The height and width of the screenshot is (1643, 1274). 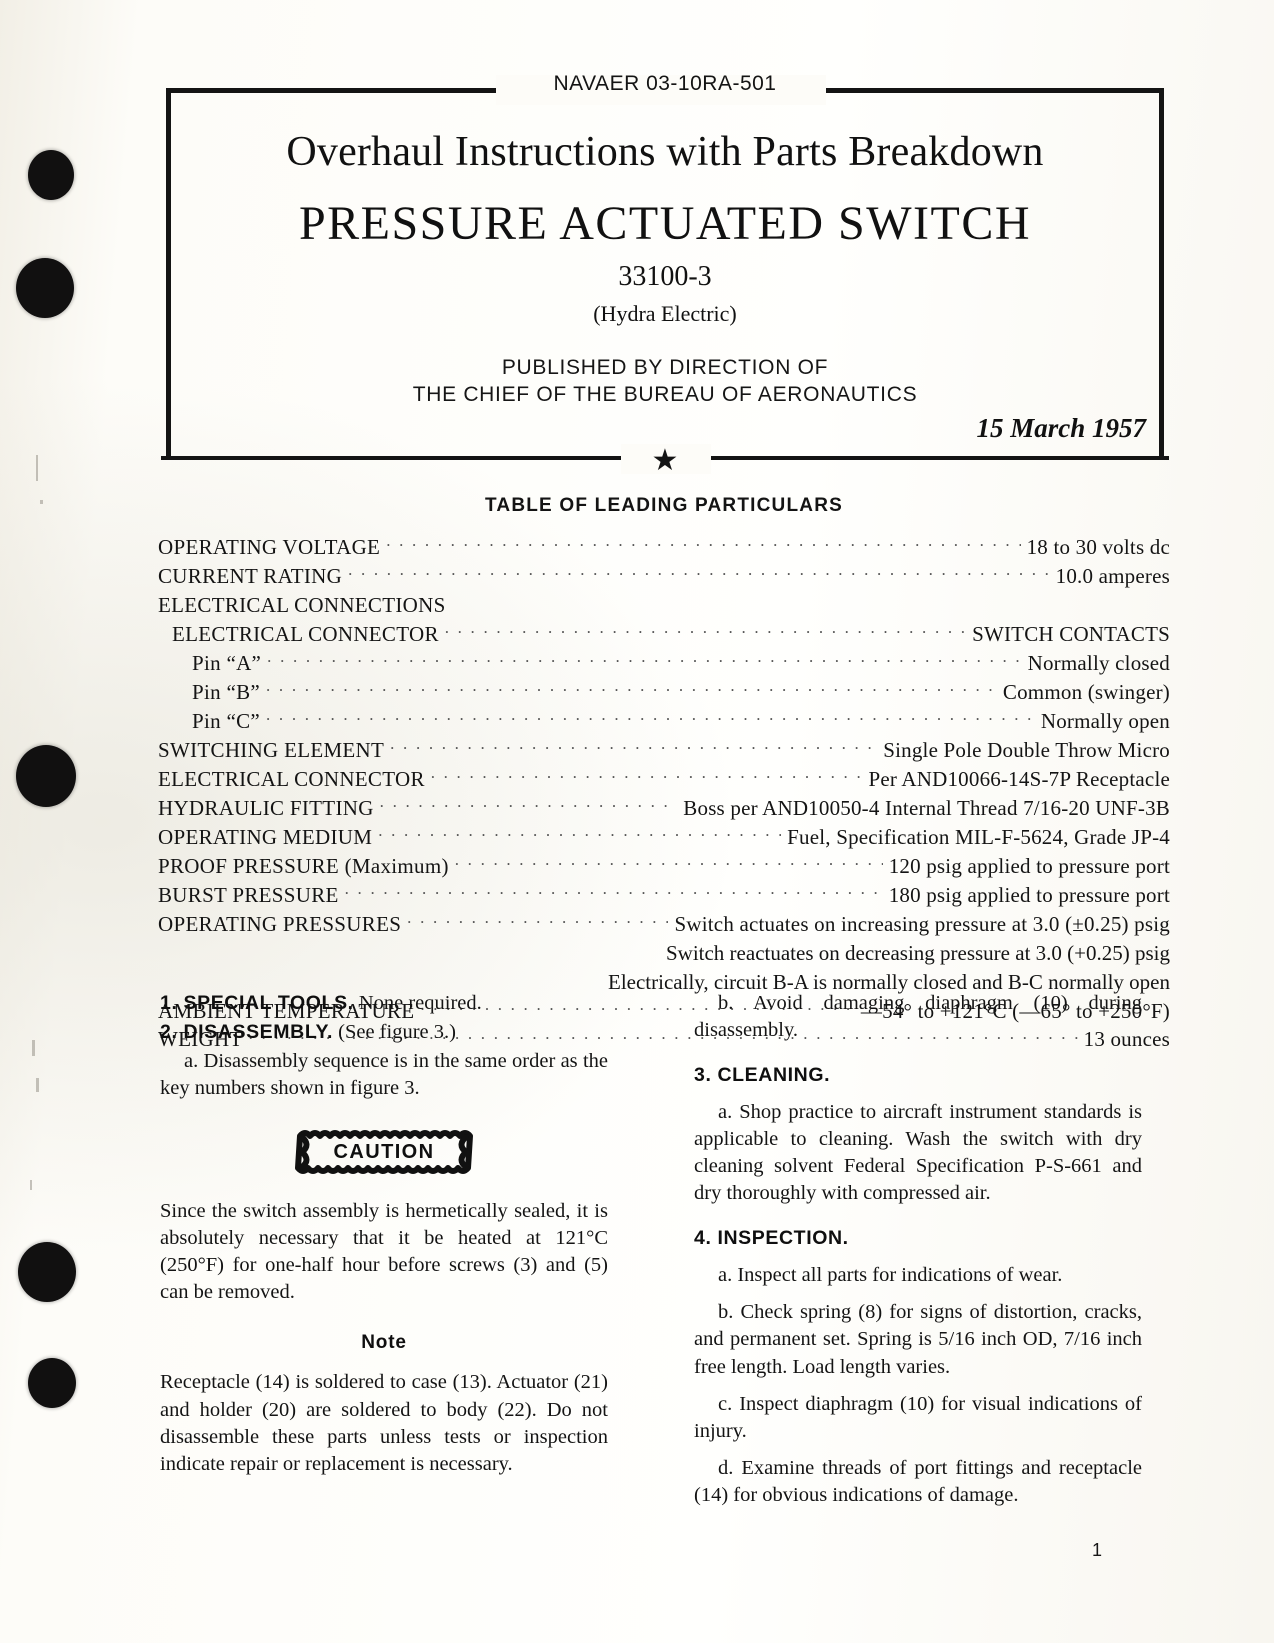 I want to click on row-value: 120 psig applied to pressure port, so click(x=1029, y=865).